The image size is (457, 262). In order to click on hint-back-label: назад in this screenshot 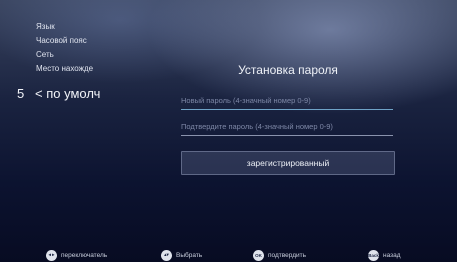, I will do `click(392, 255)`.